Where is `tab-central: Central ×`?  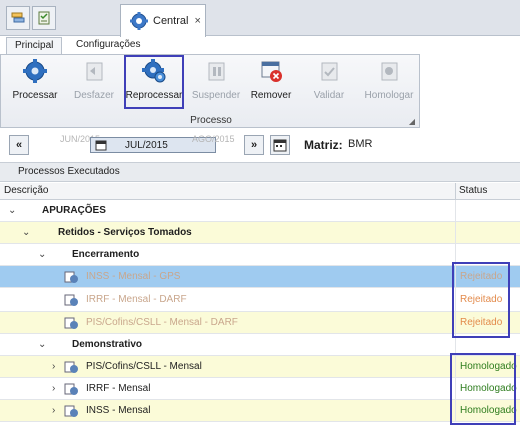
tab-central: Central × is located at coordinates (163, 20).